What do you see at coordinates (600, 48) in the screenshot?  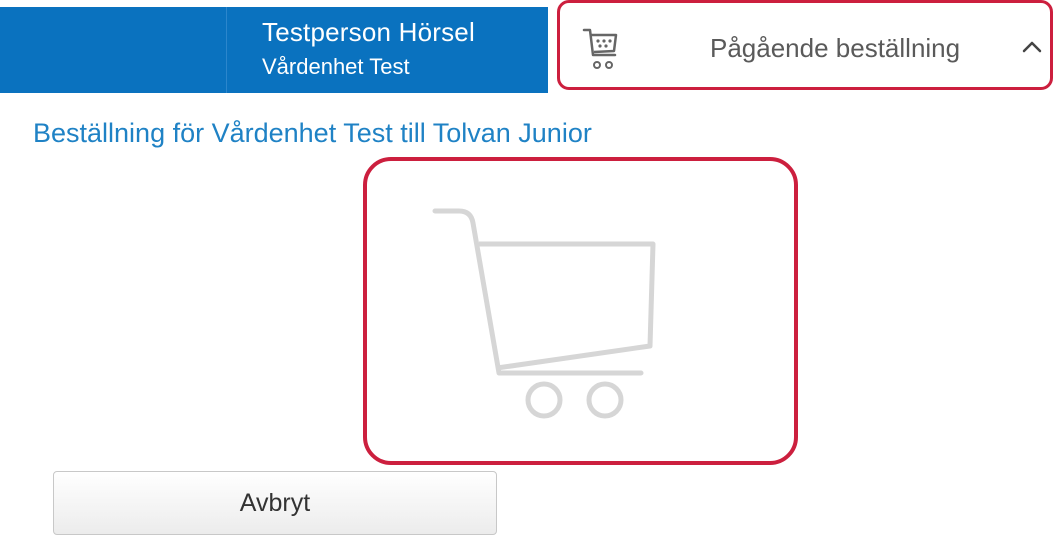 I see `shopping-cart-icon` at bounding box center [600, 48].